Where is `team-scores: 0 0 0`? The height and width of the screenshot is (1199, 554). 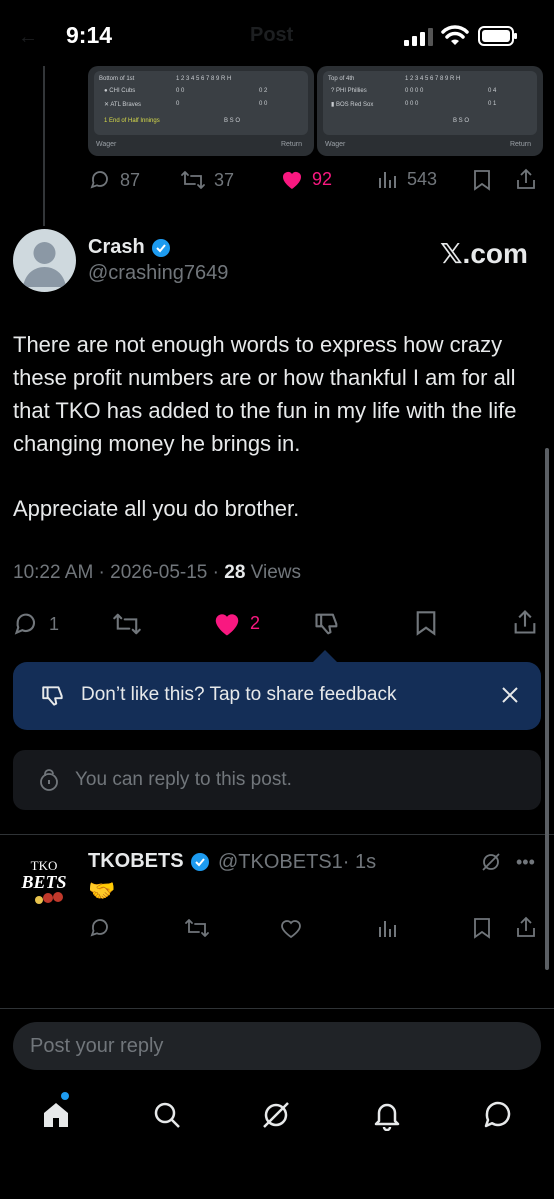 team-scores: 0 0 0 is located at coordinates (412, 104).